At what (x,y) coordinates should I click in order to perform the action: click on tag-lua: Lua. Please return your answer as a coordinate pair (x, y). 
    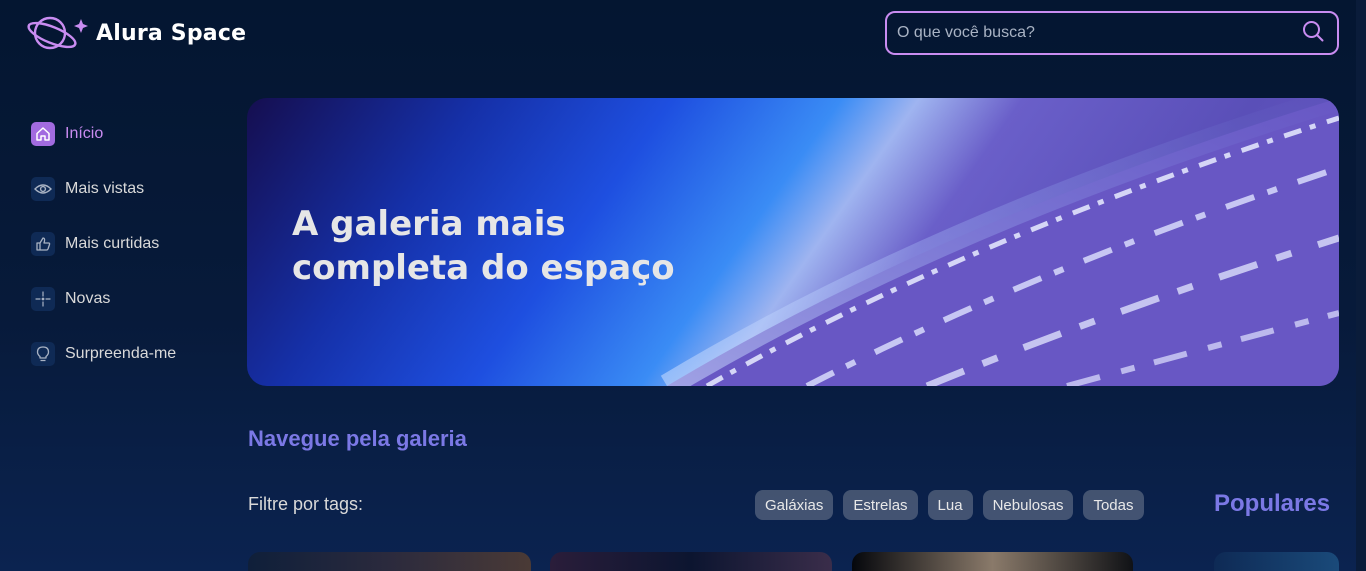
    Looking at the image, I should click on (950, 505).